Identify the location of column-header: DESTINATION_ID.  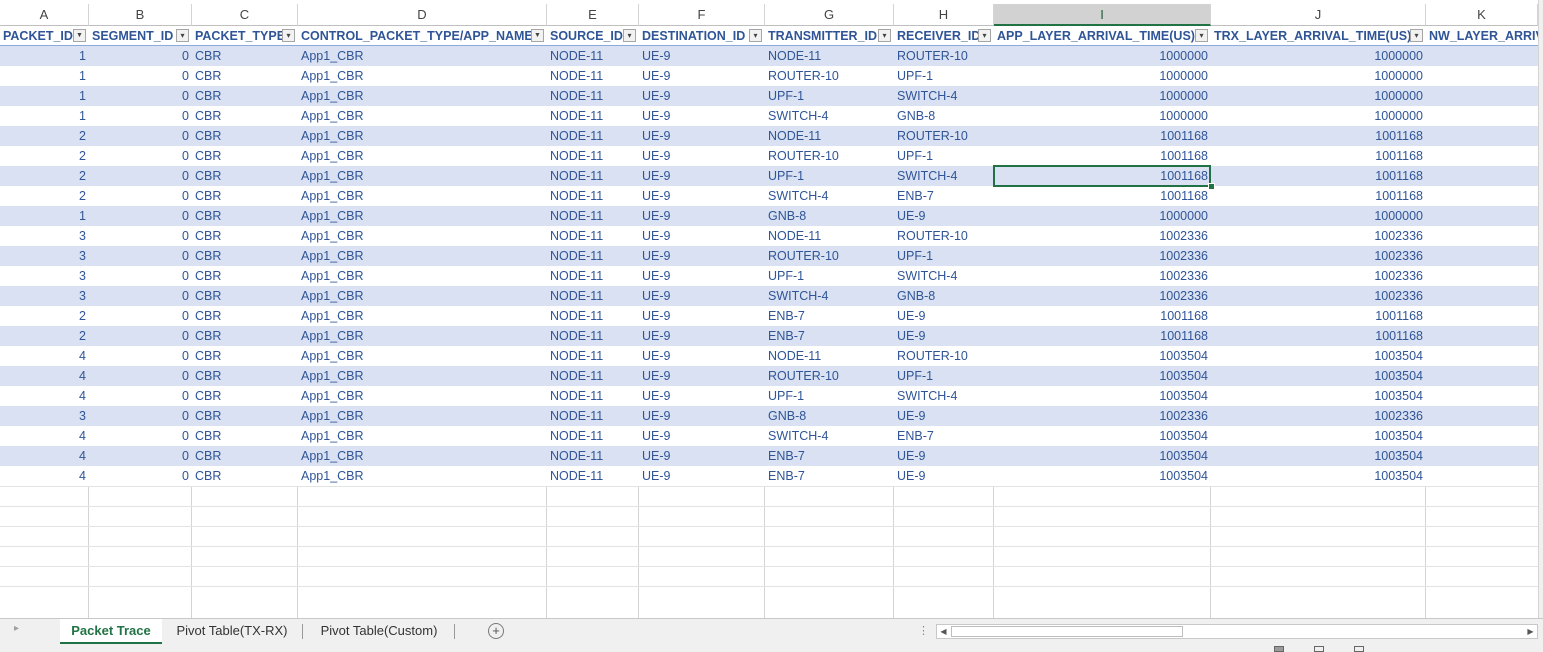
(702, 36).